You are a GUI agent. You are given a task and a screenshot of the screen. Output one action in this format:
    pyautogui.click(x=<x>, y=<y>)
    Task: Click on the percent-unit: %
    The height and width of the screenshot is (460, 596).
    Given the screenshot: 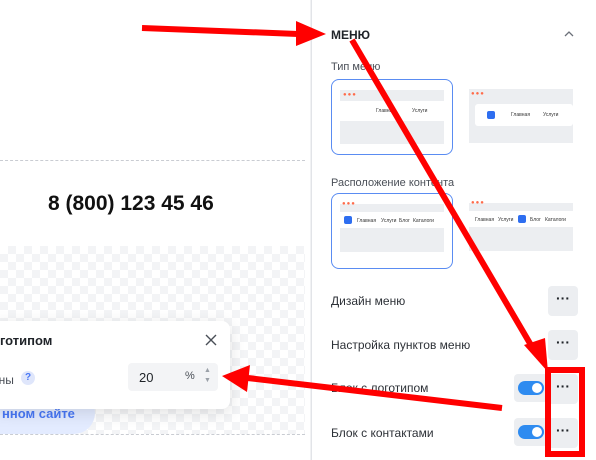 What is the action you would take?
    pyautogui.click(x=190, y=376)
    